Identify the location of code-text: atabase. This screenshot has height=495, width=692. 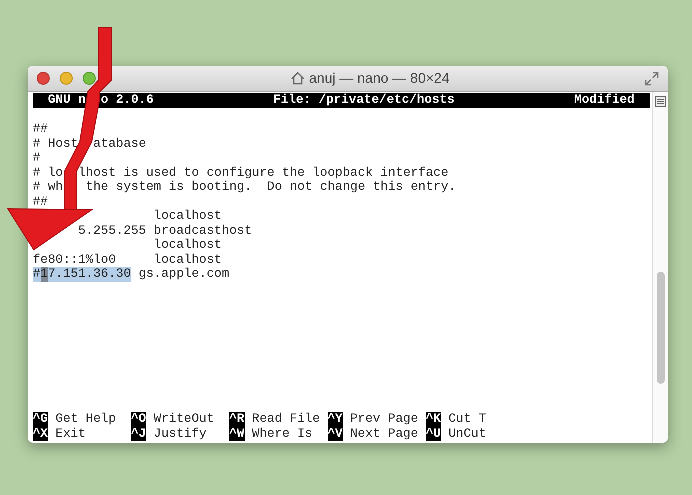
(119, 143).